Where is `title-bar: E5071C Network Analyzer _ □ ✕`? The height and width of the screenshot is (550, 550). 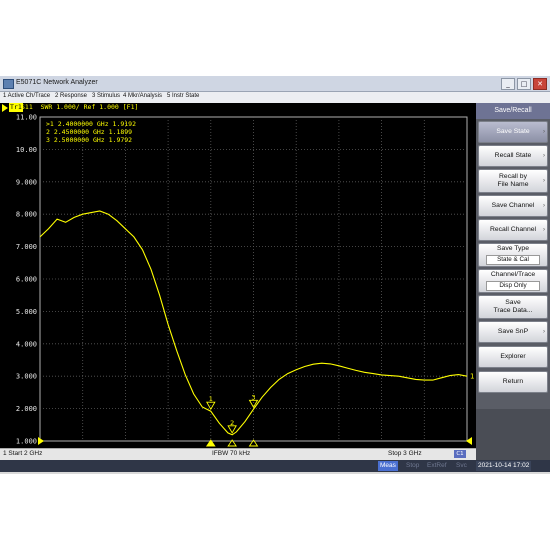
title-bar: E5071C Network Analyzer _ □ ✕ is located at coordinates (275, 84).